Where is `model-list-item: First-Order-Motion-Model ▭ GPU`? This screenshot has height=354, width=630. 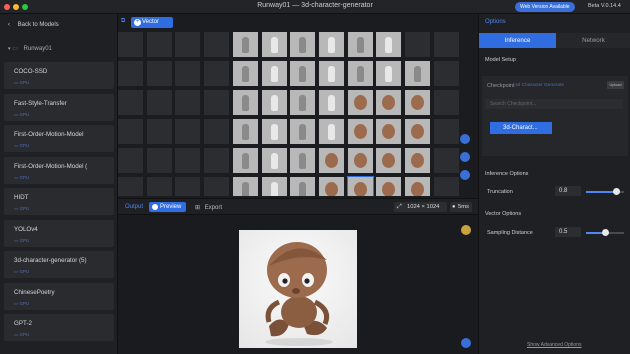
model-list-item: First-Order-Motion-Model ▭ GPU is located at coordinates (59, 138).